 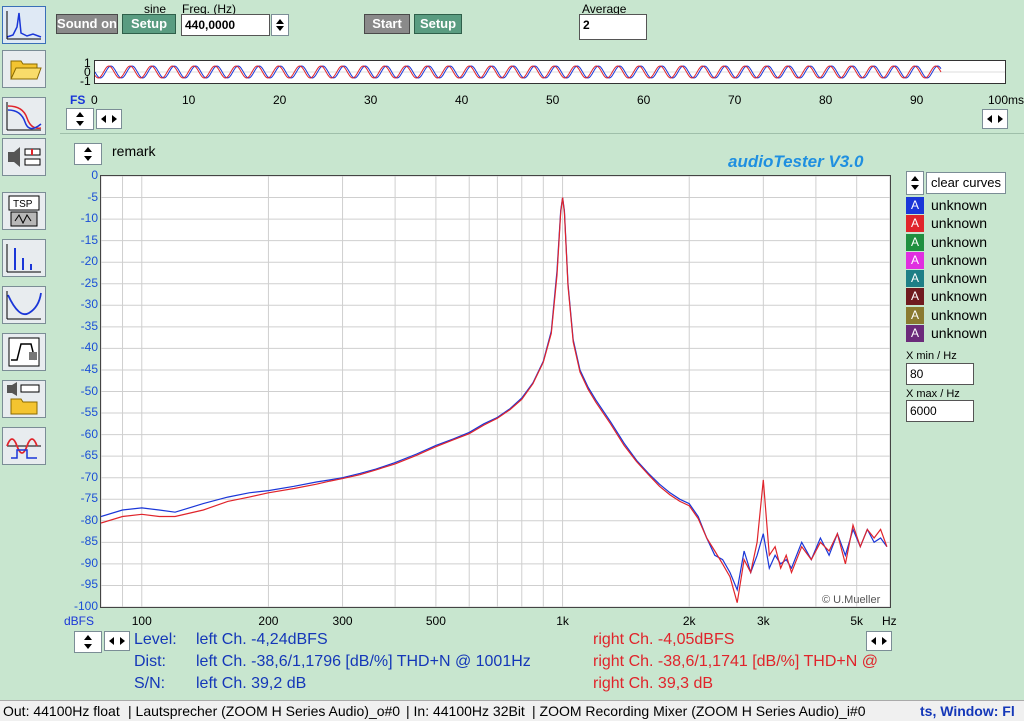 What do you see at coordinates (225, 25) in the screenshot?
I see `freq-input: 440,0000` at bounding box center [225, 25].